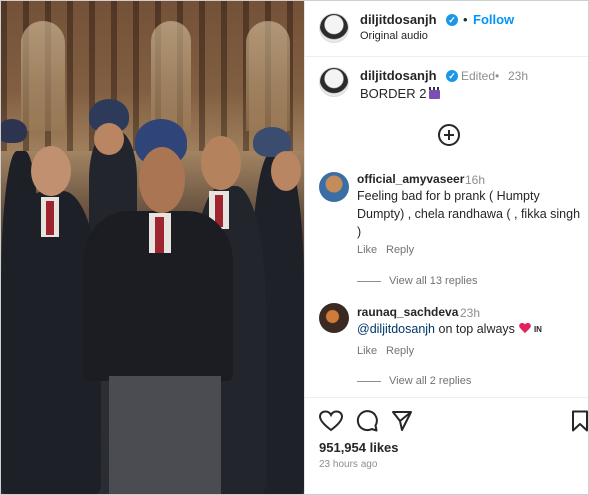 The width and height of the screenshot is (589, 495). Describe the element at coordinates (475, 329) in the screenshot. I see `comment-text: on top always` at that location.